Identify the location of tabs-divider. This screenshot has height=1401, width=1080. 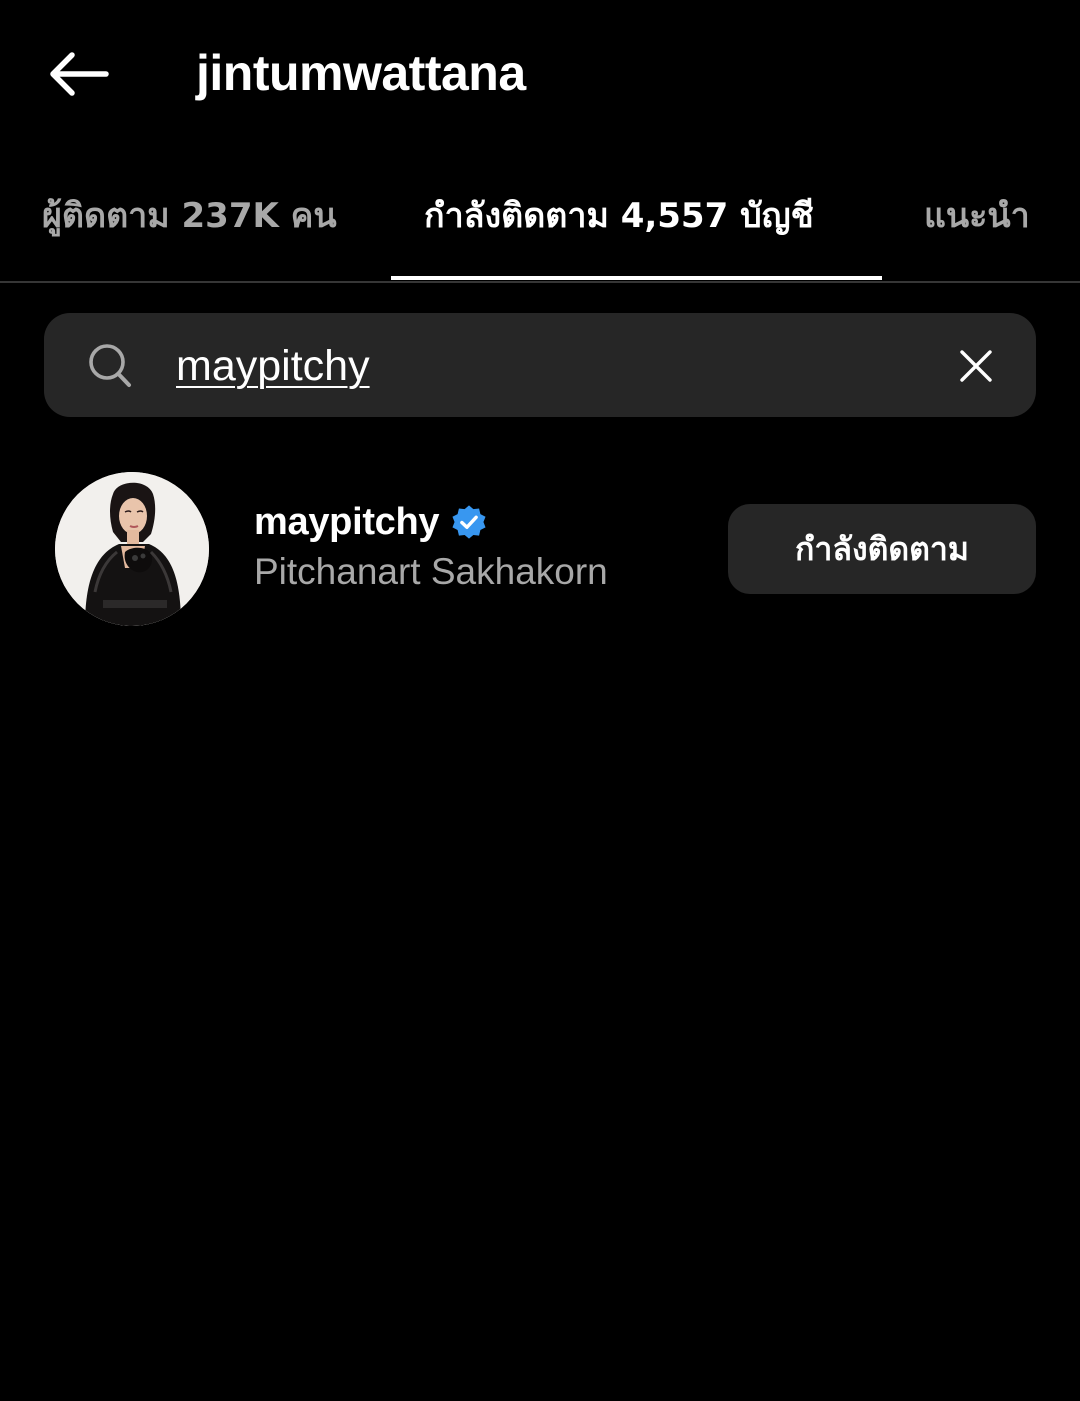
(540, 282).